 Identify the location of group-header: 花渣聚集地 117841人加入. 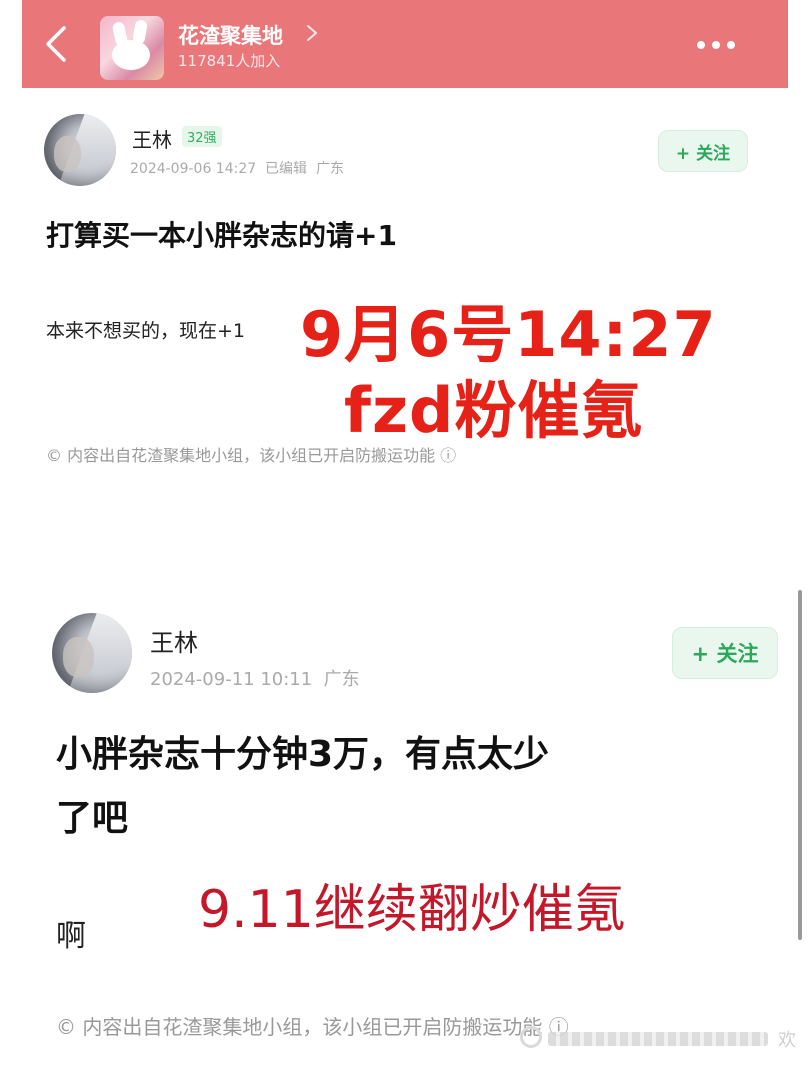
(405, 44).